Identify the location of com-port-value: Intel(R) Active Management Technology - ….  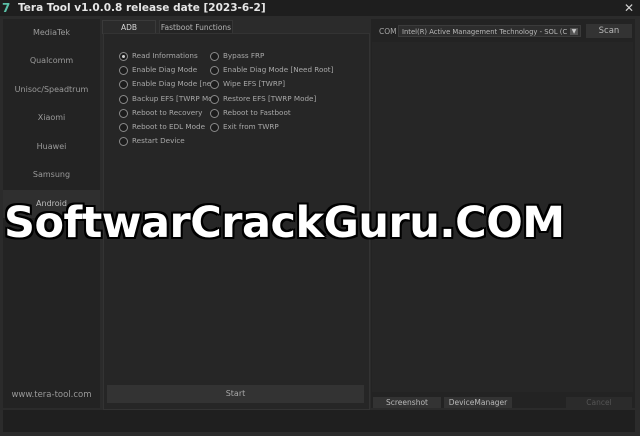
(485, 32).